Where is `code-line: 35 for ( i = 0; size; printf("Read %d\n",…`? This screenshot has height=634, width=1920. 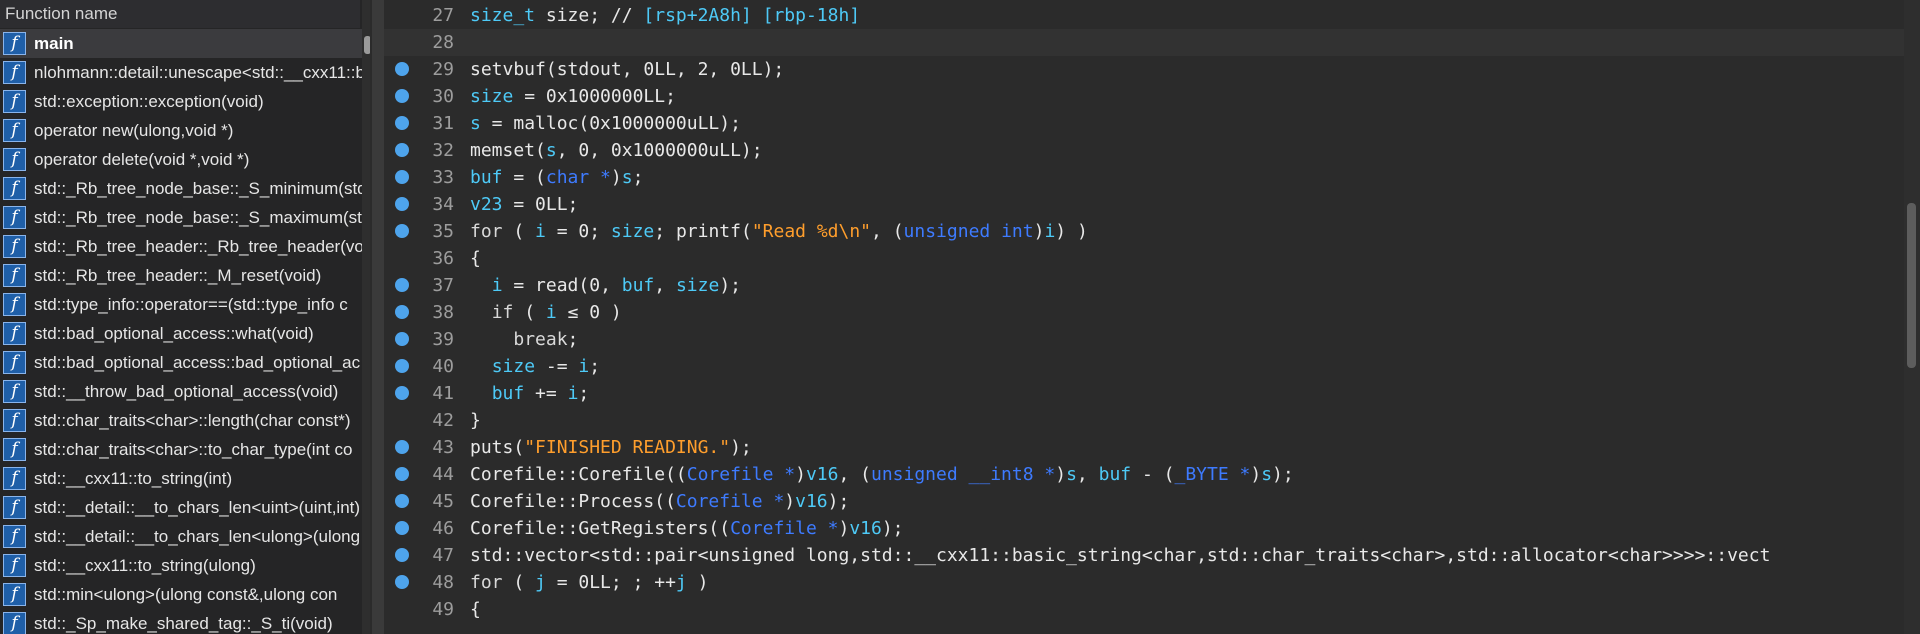 code-line: 35 for ( i = 0; size; printf("Read %d\n",… is located at coordinates (1144, 231).